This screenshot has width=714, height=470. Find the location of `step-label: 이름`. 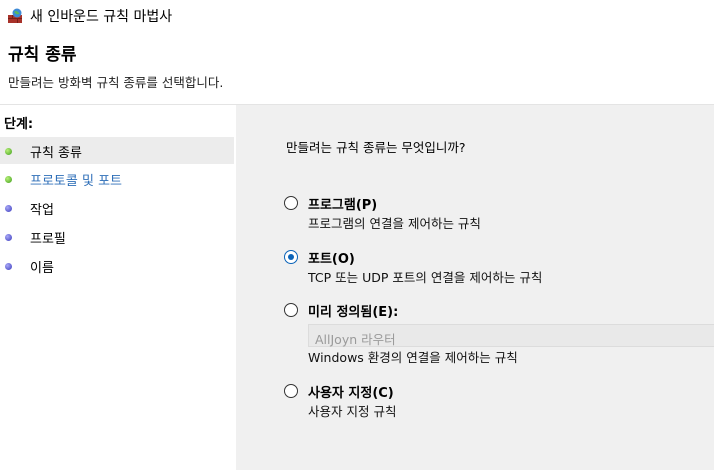

step-label: 이름 is located at coordinates (42, 268).